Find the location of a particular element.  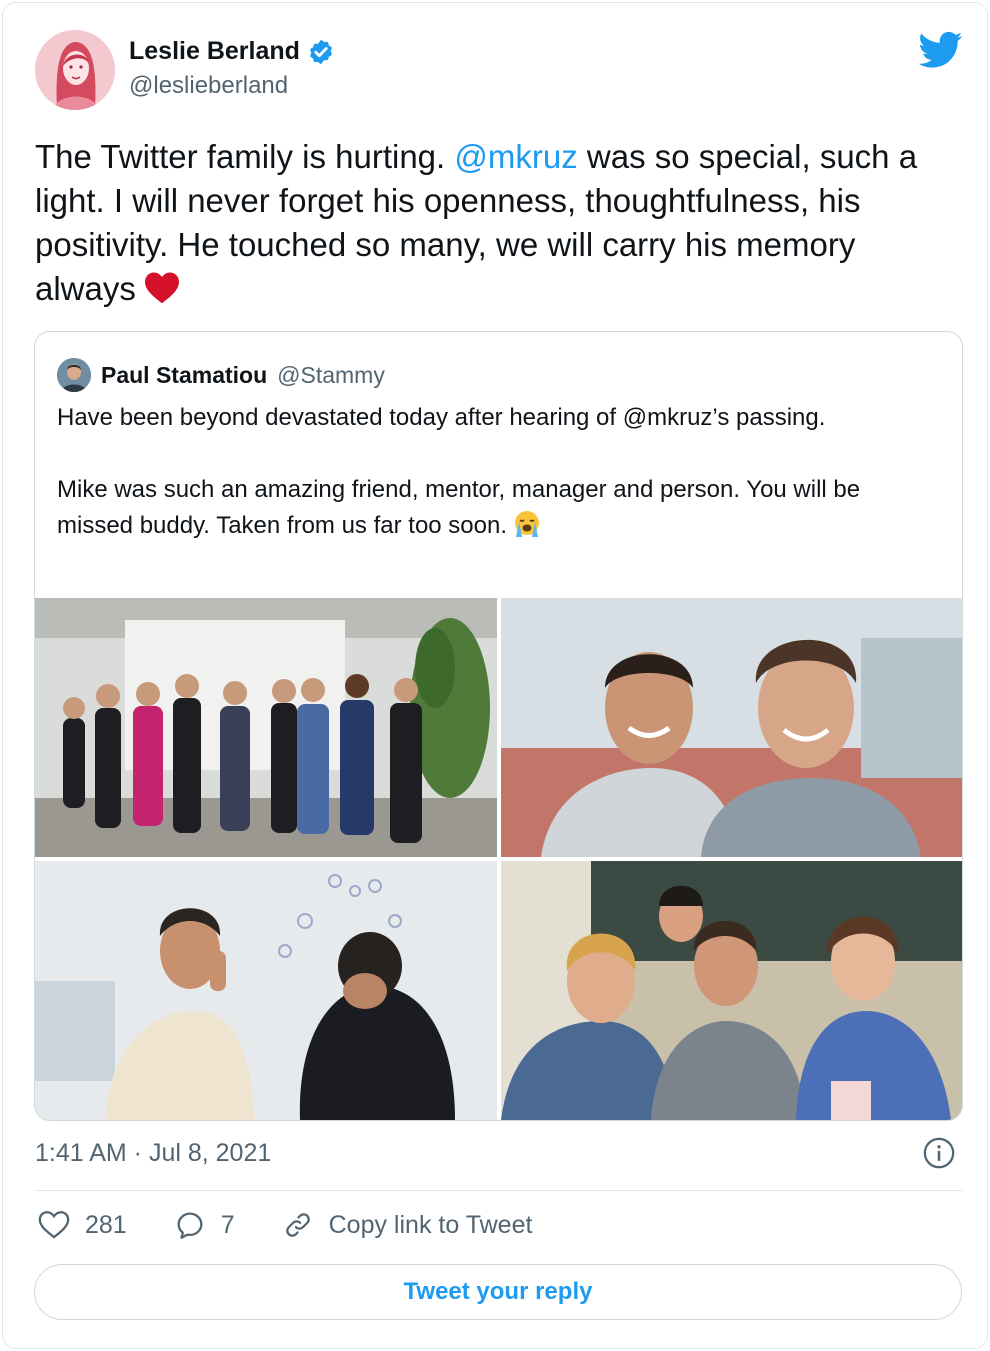

red-heart-icon is located at coordinates (162, 287).